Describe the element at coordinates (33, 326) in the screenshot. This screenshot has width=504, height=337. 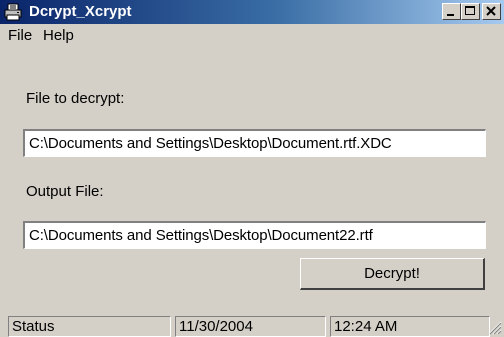
I see `status-text: Status` at that location.